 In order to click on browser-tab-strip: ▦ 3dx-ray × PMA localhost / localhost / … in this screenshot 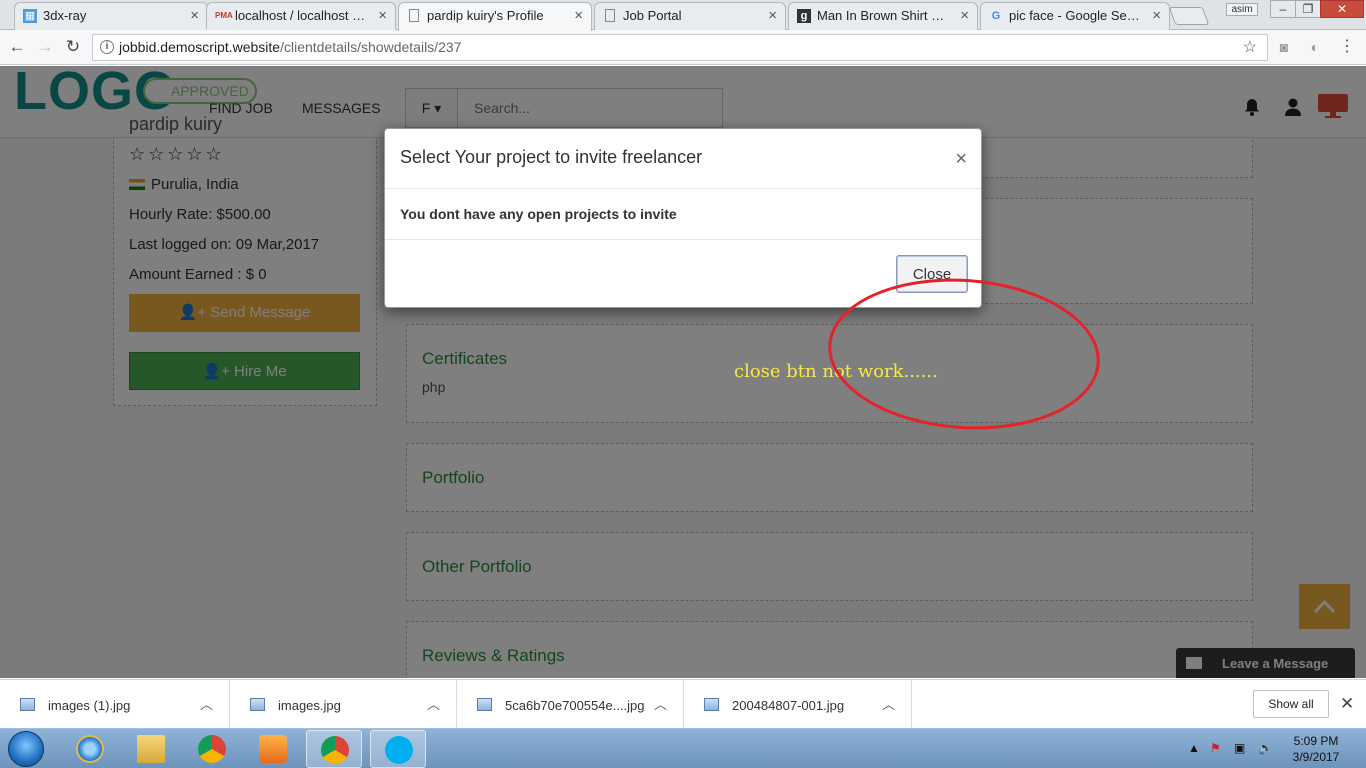, I will do `click(683, 15)`.